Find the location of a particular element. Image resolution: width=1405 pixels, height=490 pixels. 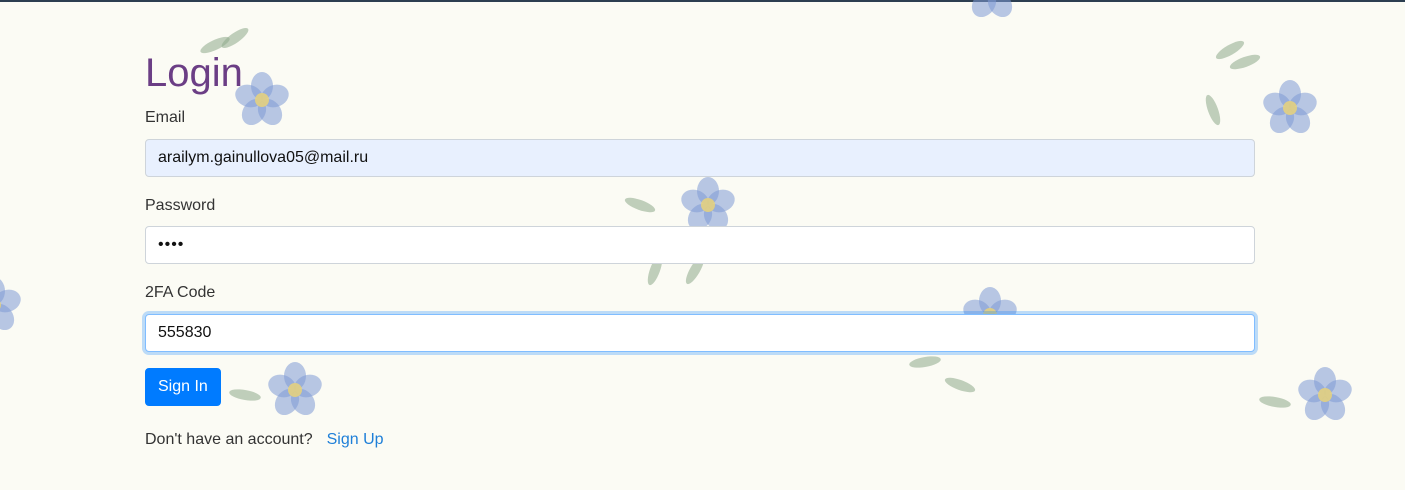

password-field is located at coordinates (700, 245).